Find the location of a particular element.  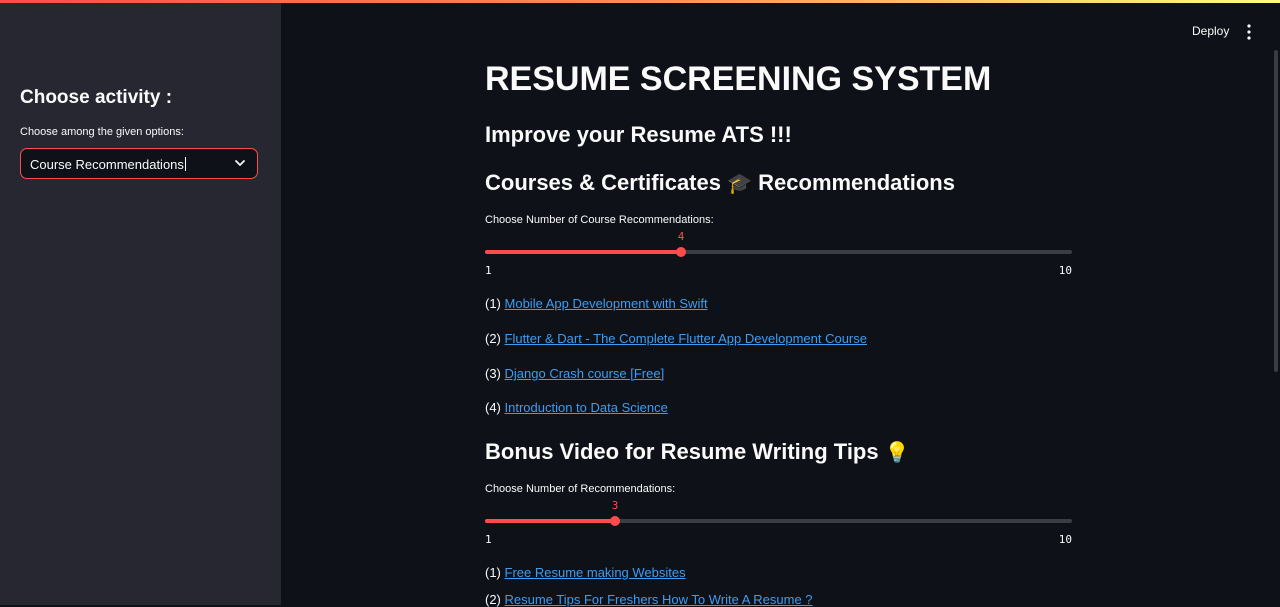

course-item: (1) Mobile App Development with Swift is located at coordinates (596, 303).